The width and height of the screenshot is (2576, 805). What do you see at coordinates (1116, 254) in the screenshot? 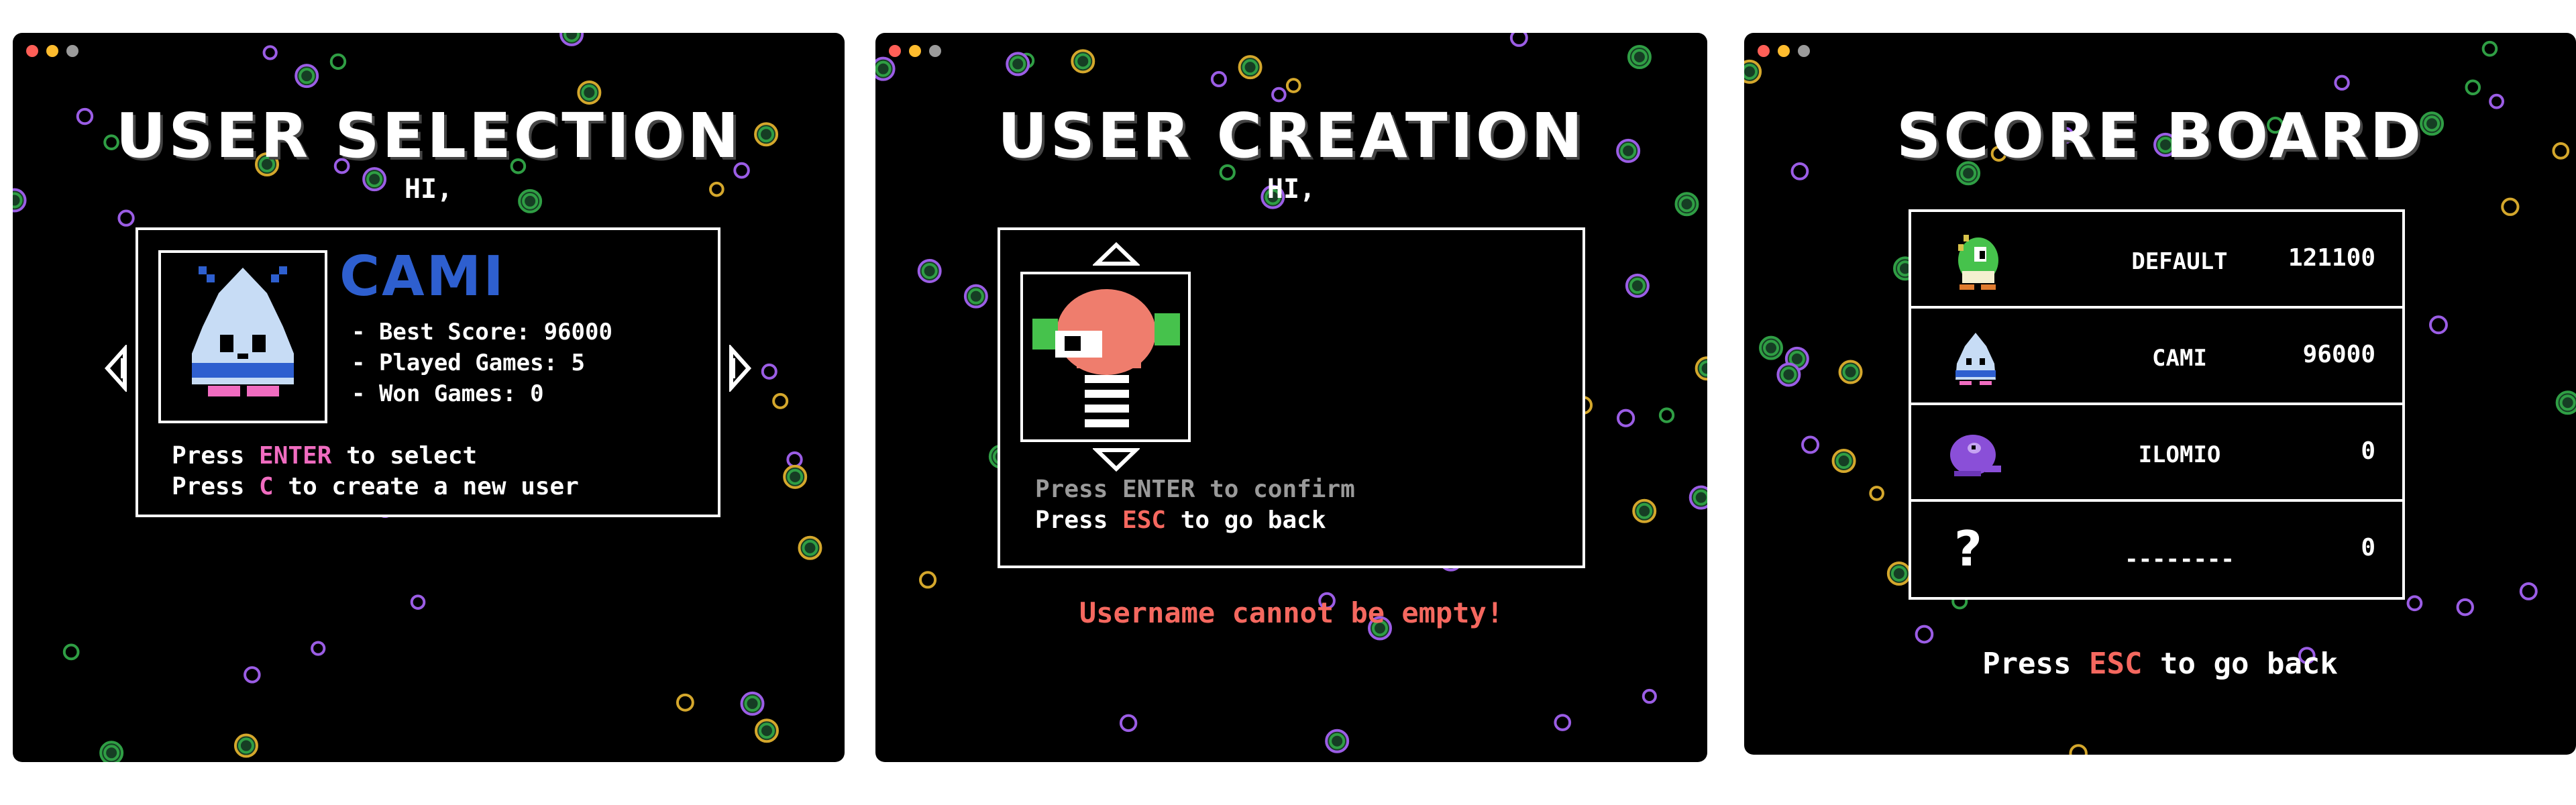
I see `up-arrow-icon` at bounding box center [1116, 254].